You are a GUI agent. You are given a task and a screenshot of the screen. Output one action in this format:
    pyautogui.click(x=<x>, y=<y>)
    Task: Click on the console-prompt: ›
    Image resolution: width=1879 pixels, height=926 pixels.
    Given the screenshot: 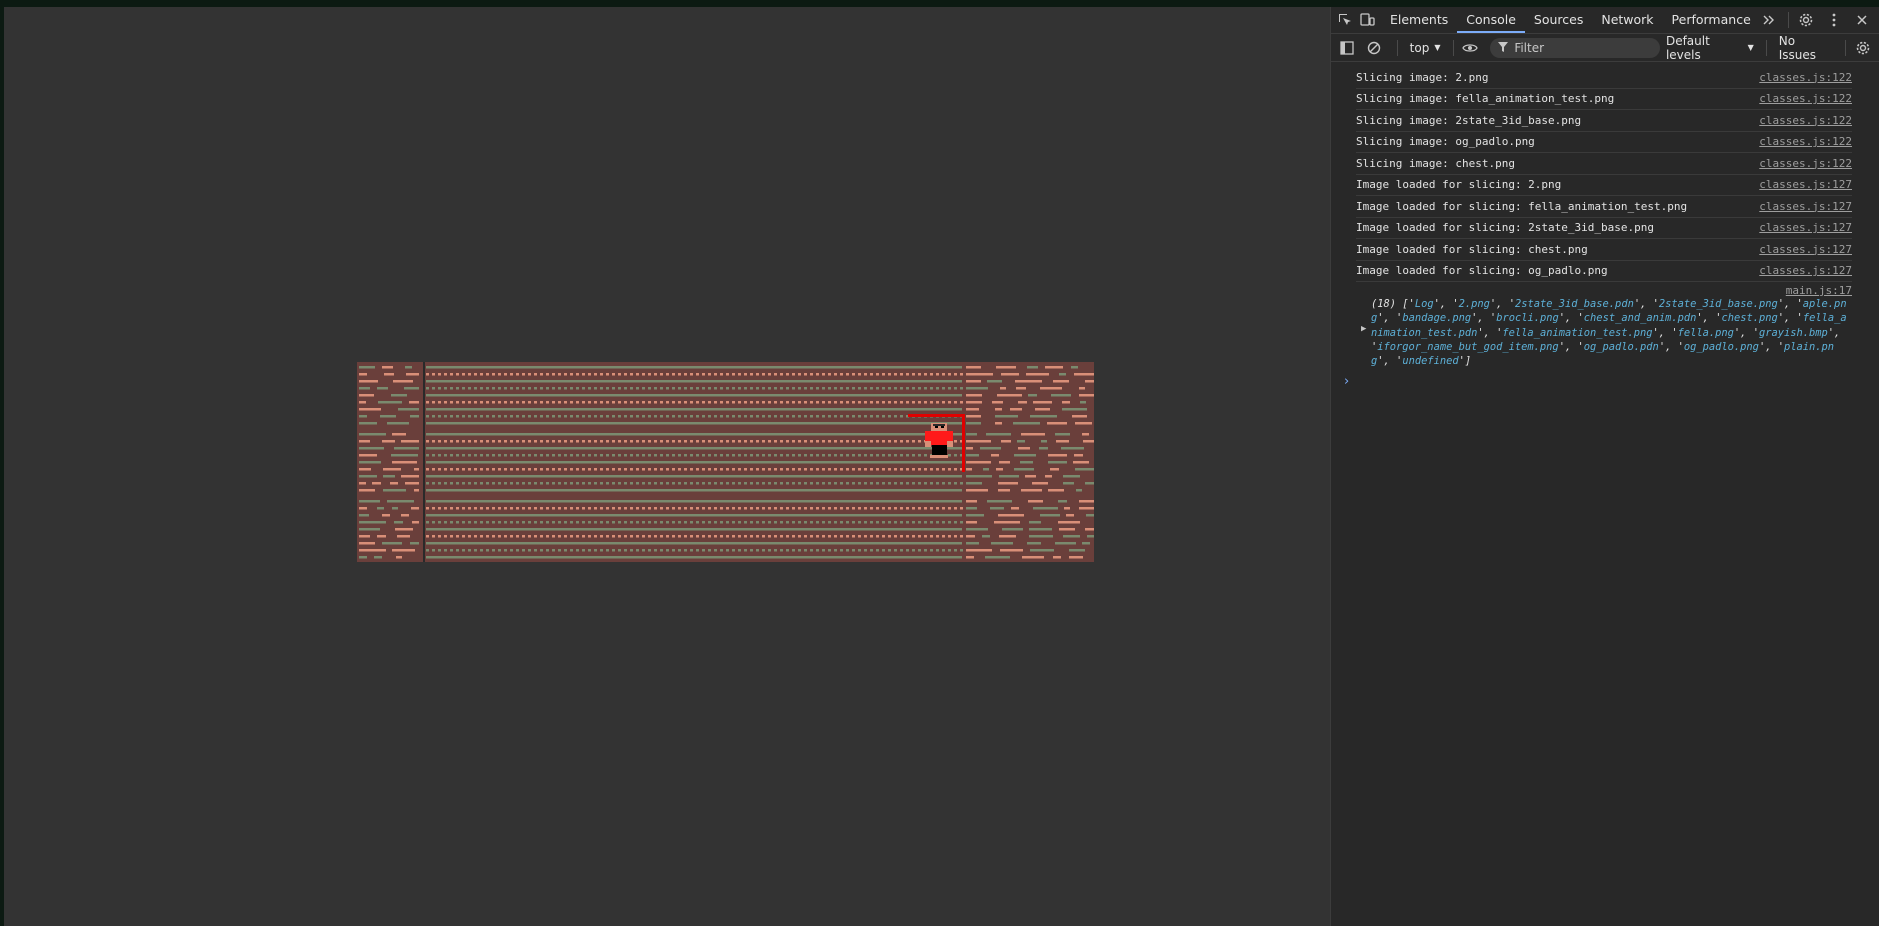 What is the action you would take?
    pyautogui.click(x=1611, y=381)
    